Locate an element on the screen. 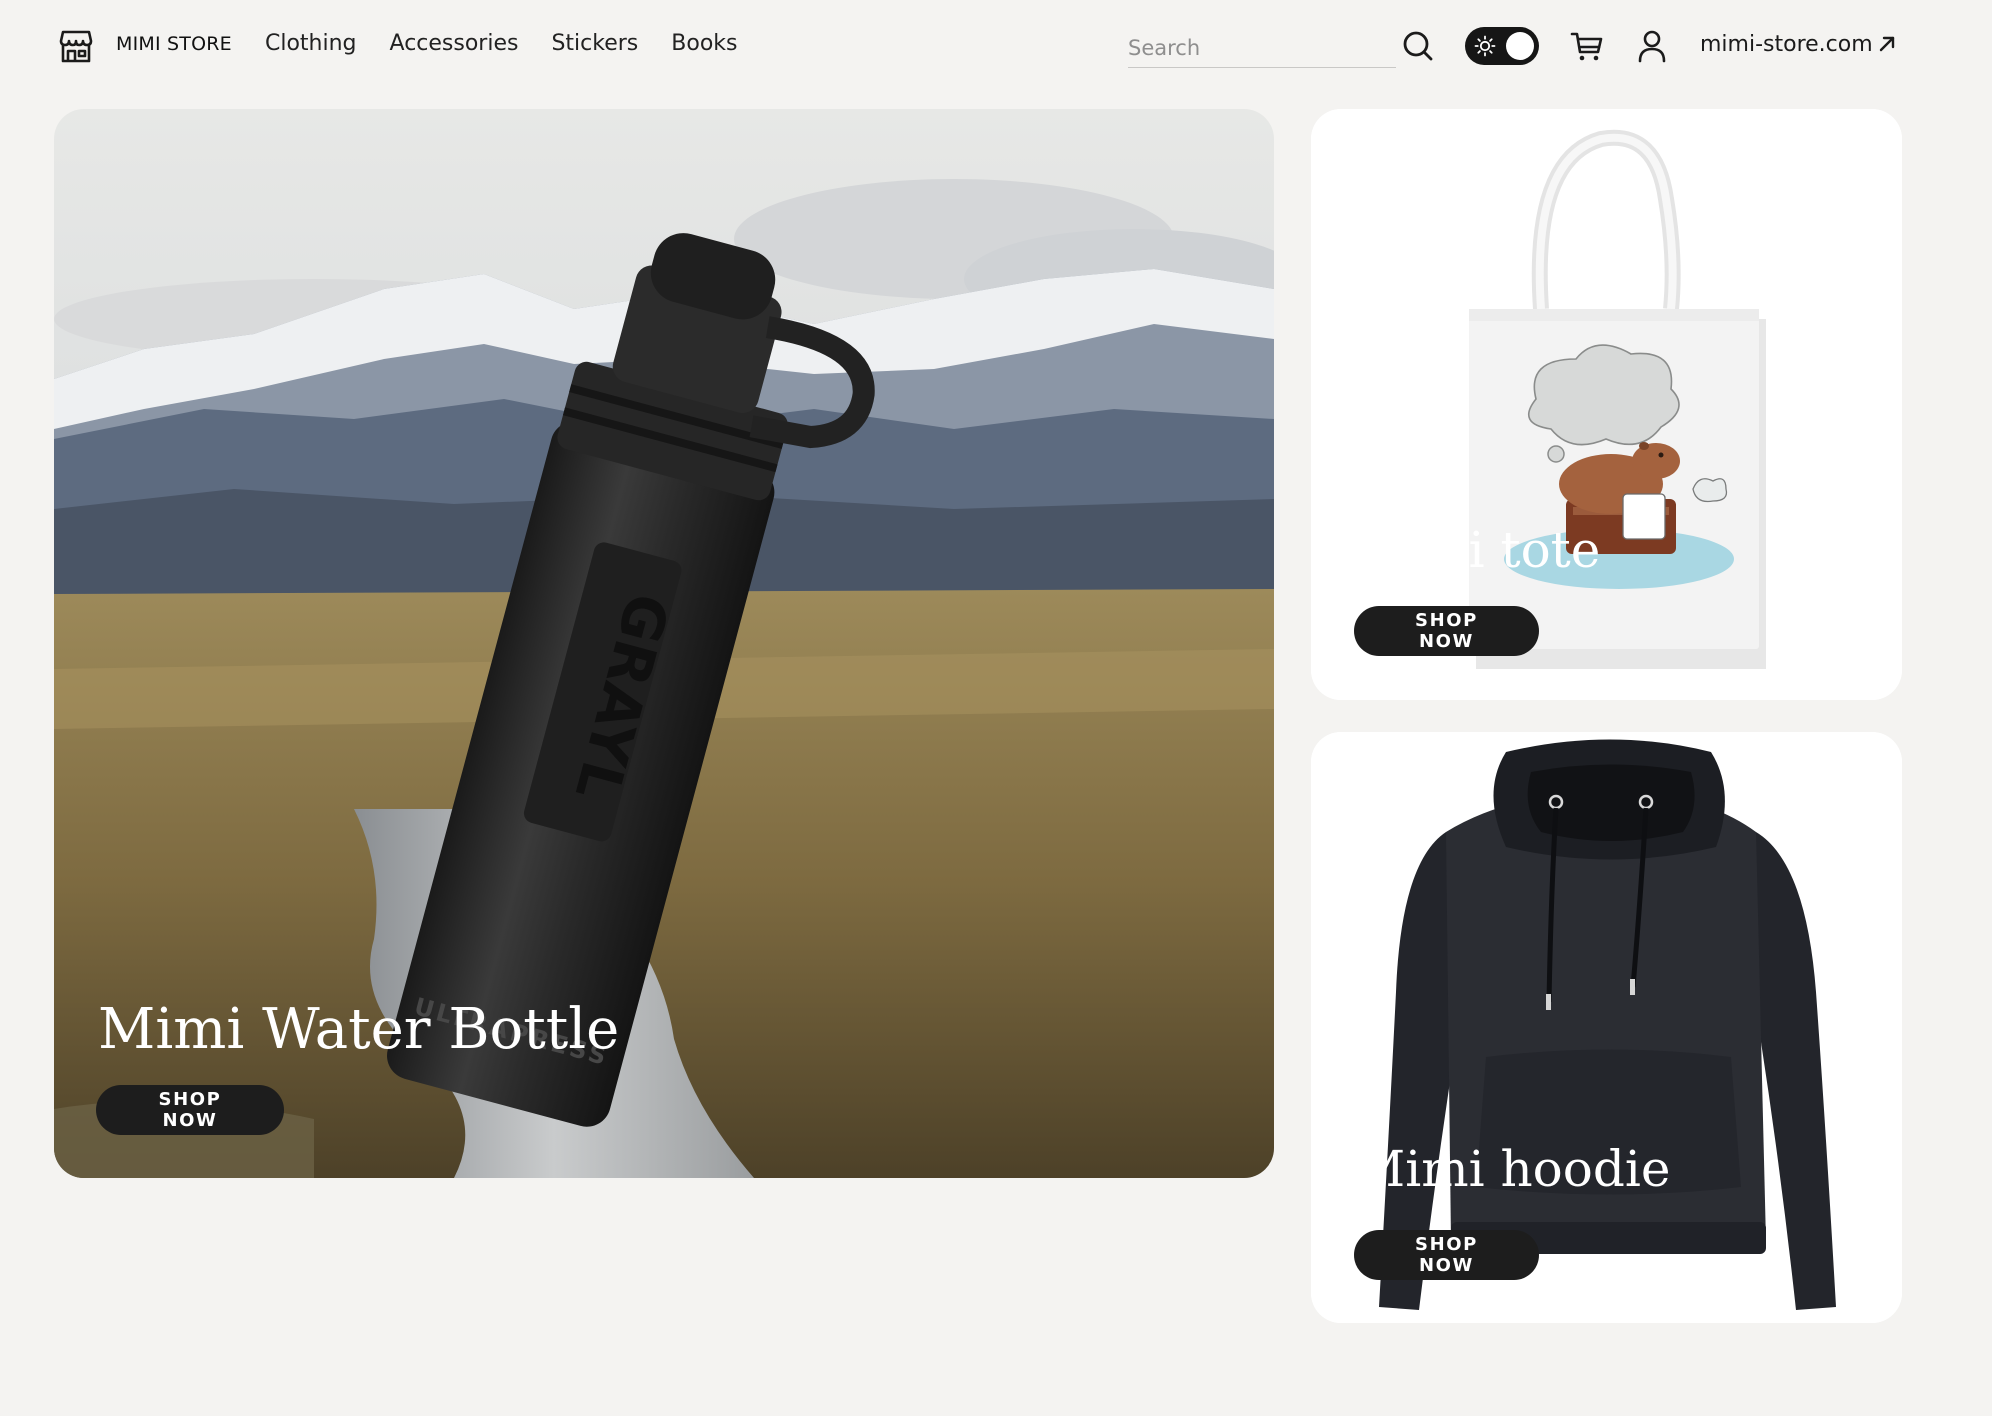  search-box is located at coordinates (1262, 48).